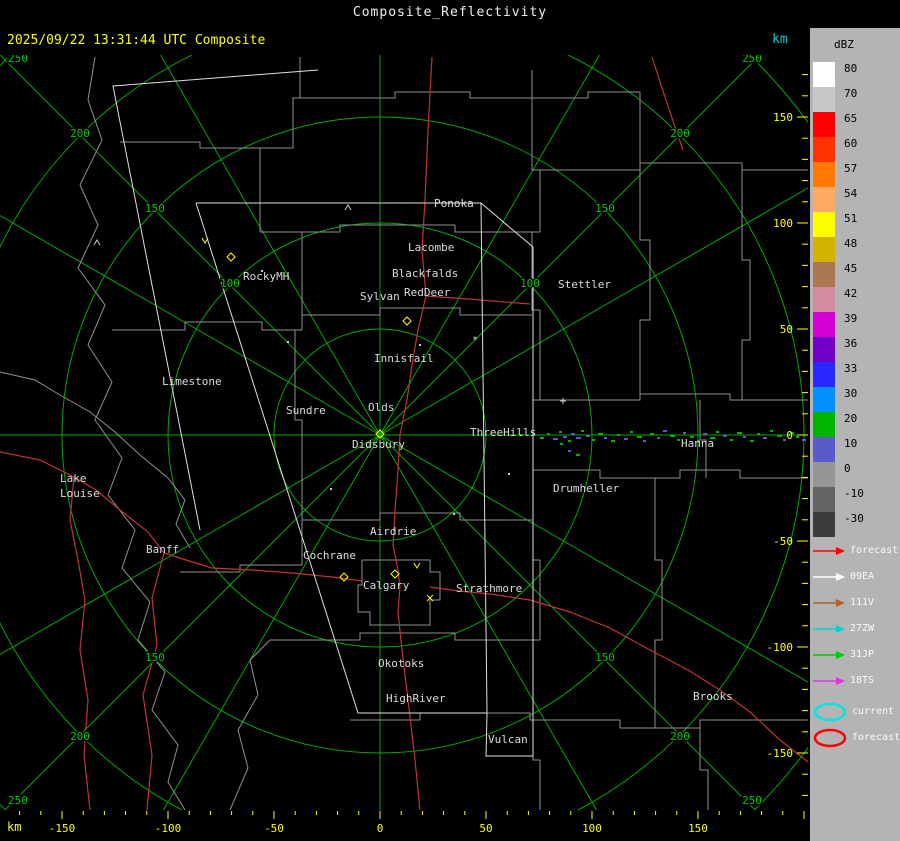  I want to click on city-label: Lacombe, so click(431, 247).